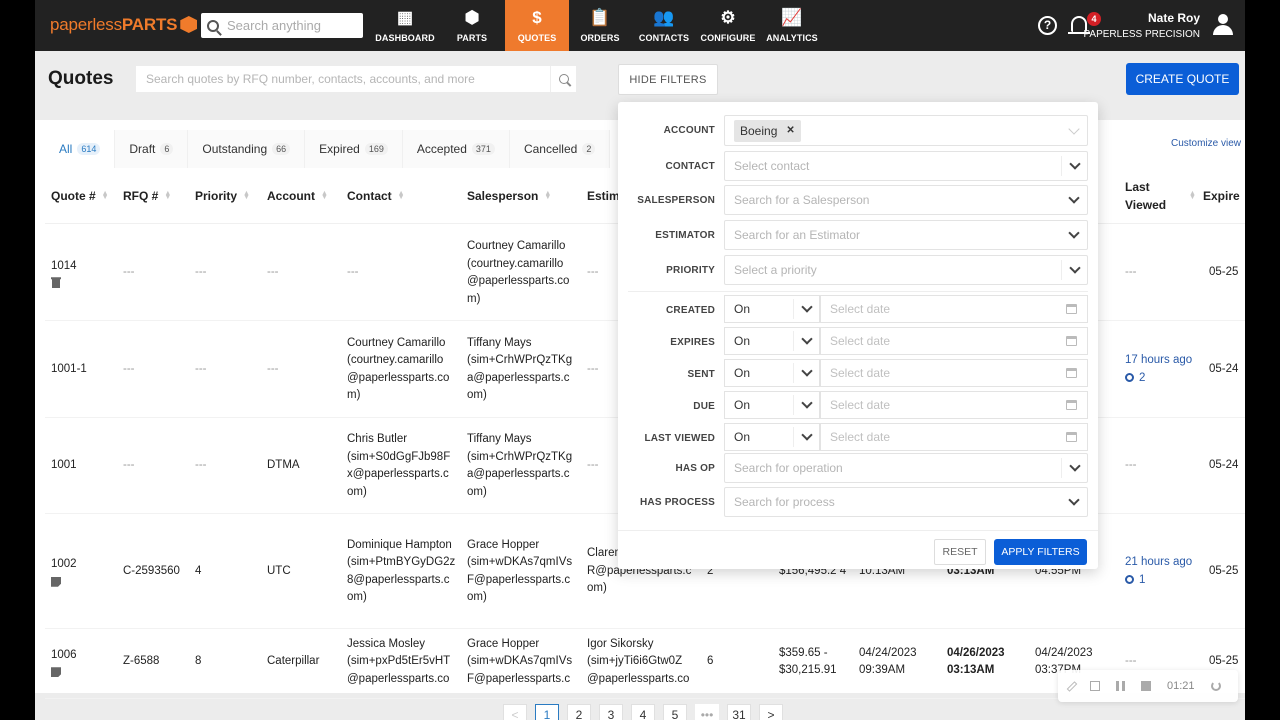  I want to click on user-avatar-icon, so click(1223, 25).